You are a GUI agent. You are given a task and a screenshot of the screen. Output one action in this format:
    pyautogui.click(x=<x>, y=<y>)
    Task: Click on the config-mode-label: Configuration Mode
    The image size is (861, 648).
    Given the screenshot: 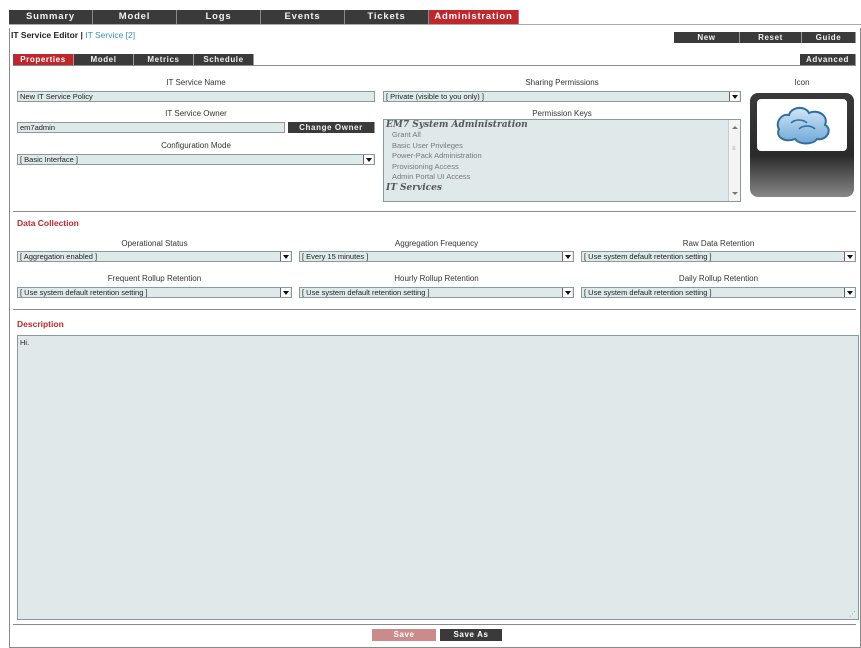 What is the action you would take?
    pyautogui.click(x=196, y=145)
    